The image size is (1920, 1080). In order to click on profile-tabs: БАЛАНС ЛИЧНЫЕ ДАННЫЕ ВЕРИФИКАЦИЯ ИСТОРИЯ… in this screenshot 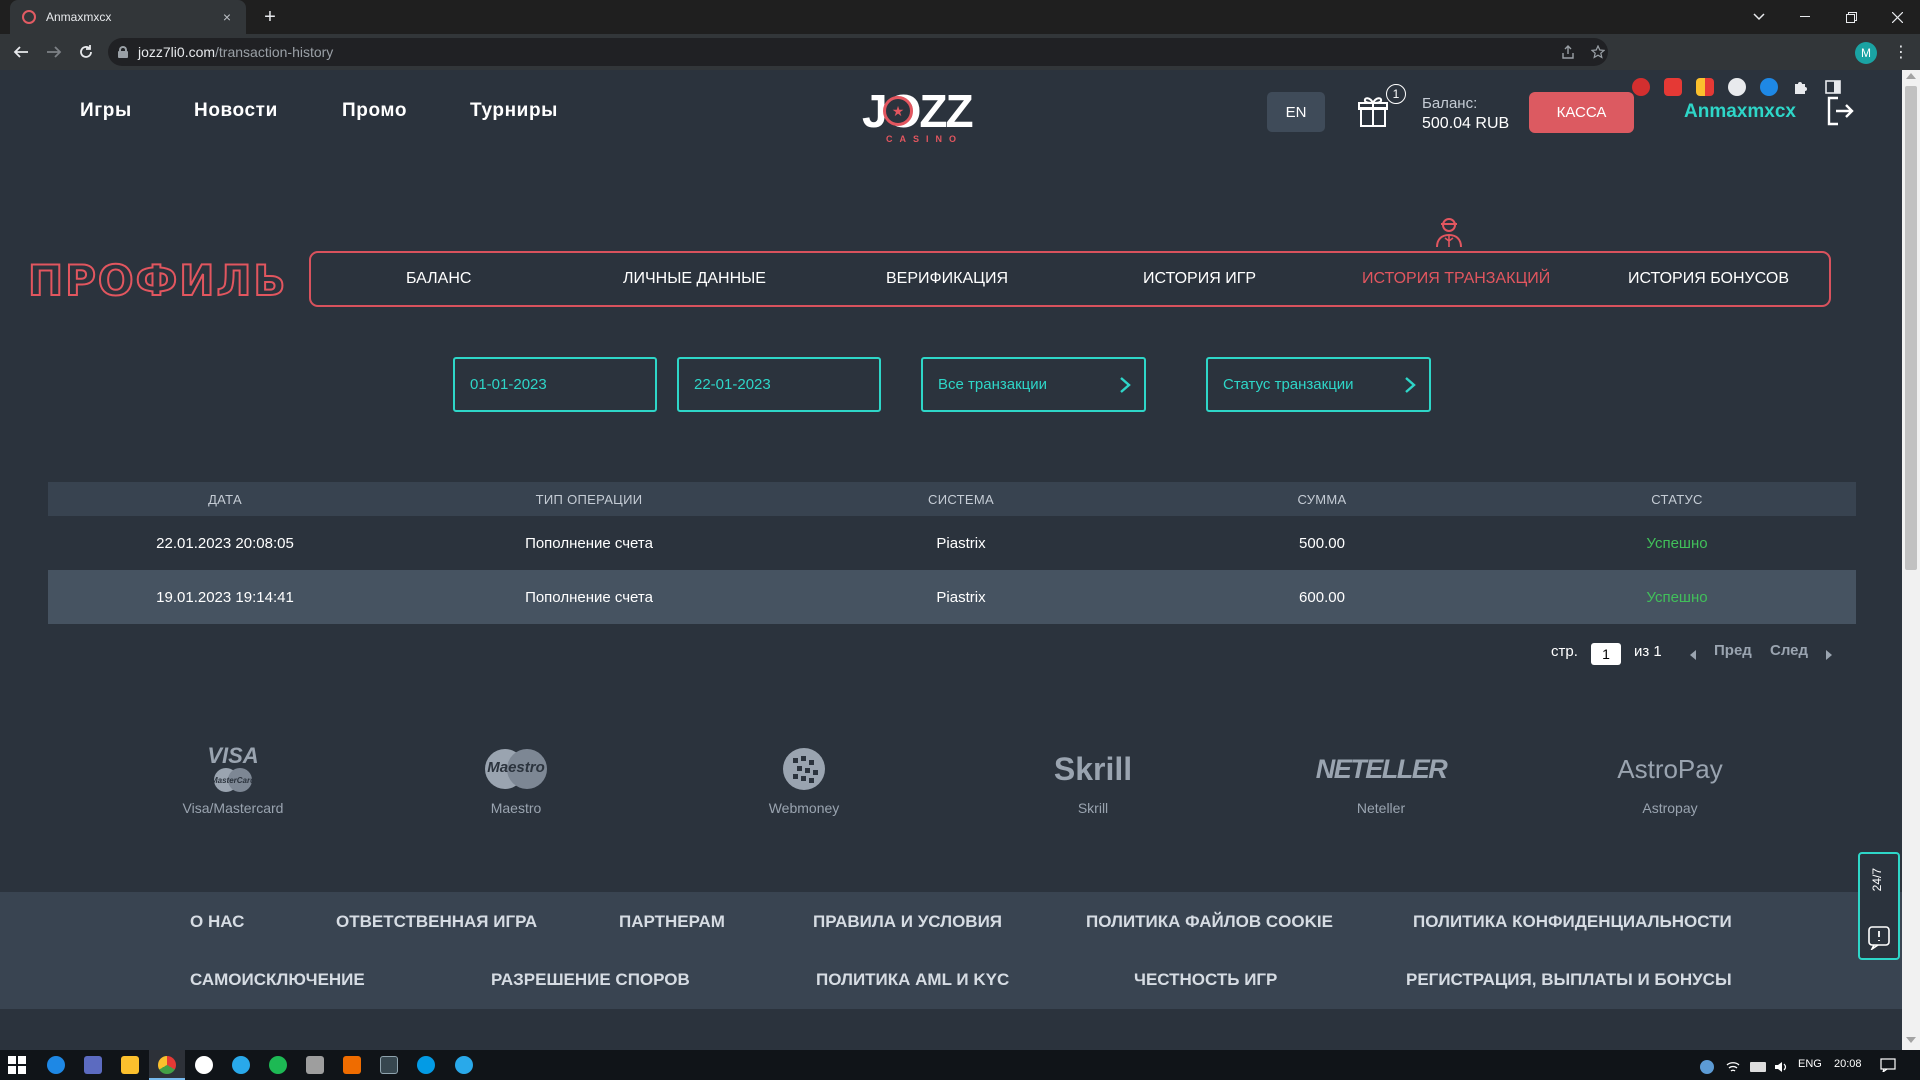, I will do `click(1070, 279)`.